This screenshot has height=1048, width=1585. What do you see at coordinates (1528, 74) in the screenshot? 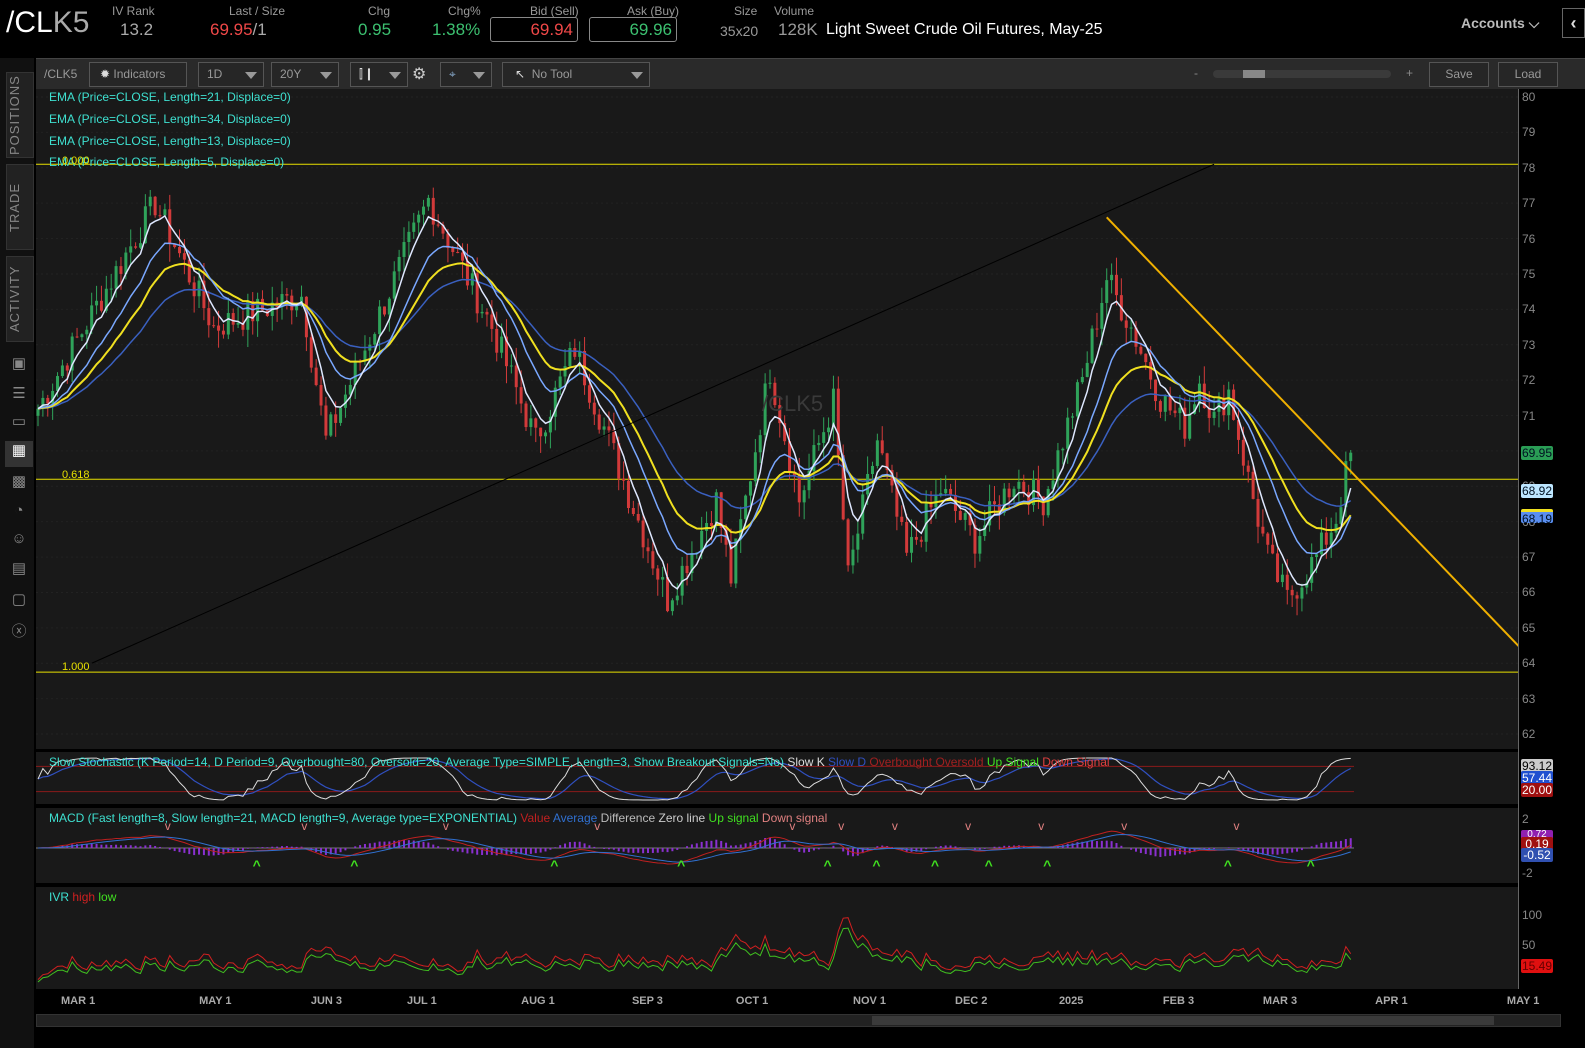
I see `load-button: Load` at bounding box center [1528, 74].